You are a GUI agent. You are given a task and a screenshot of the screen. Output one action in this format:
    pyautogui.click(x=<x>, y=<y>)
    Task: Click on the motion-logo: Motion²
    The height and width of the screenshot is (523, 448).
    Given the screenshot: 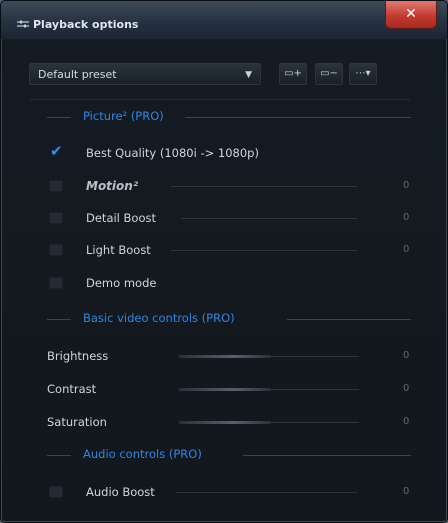 What is the action you would take?
    pyautogui.click(x=112, y=186)
    